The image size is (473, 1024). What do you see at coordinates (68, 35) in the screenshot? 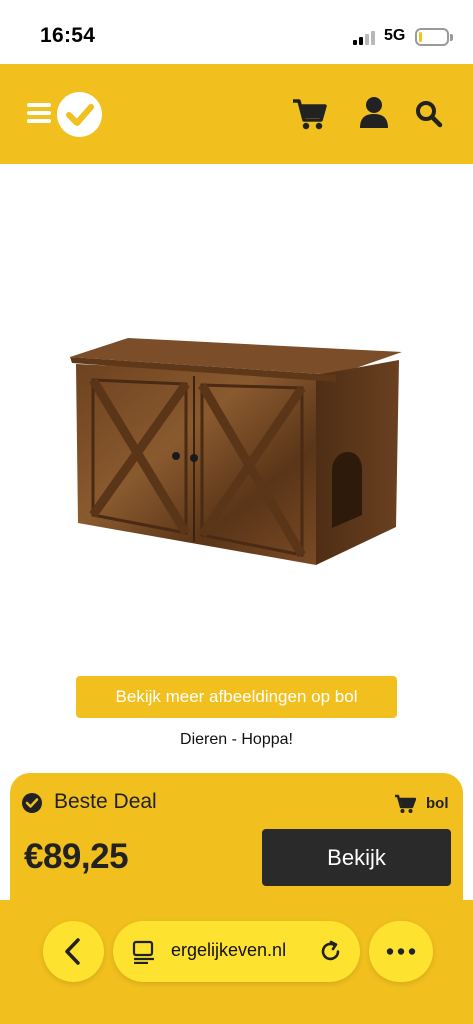
I see `status-time: 16:54` at bounding box center [68, 35].